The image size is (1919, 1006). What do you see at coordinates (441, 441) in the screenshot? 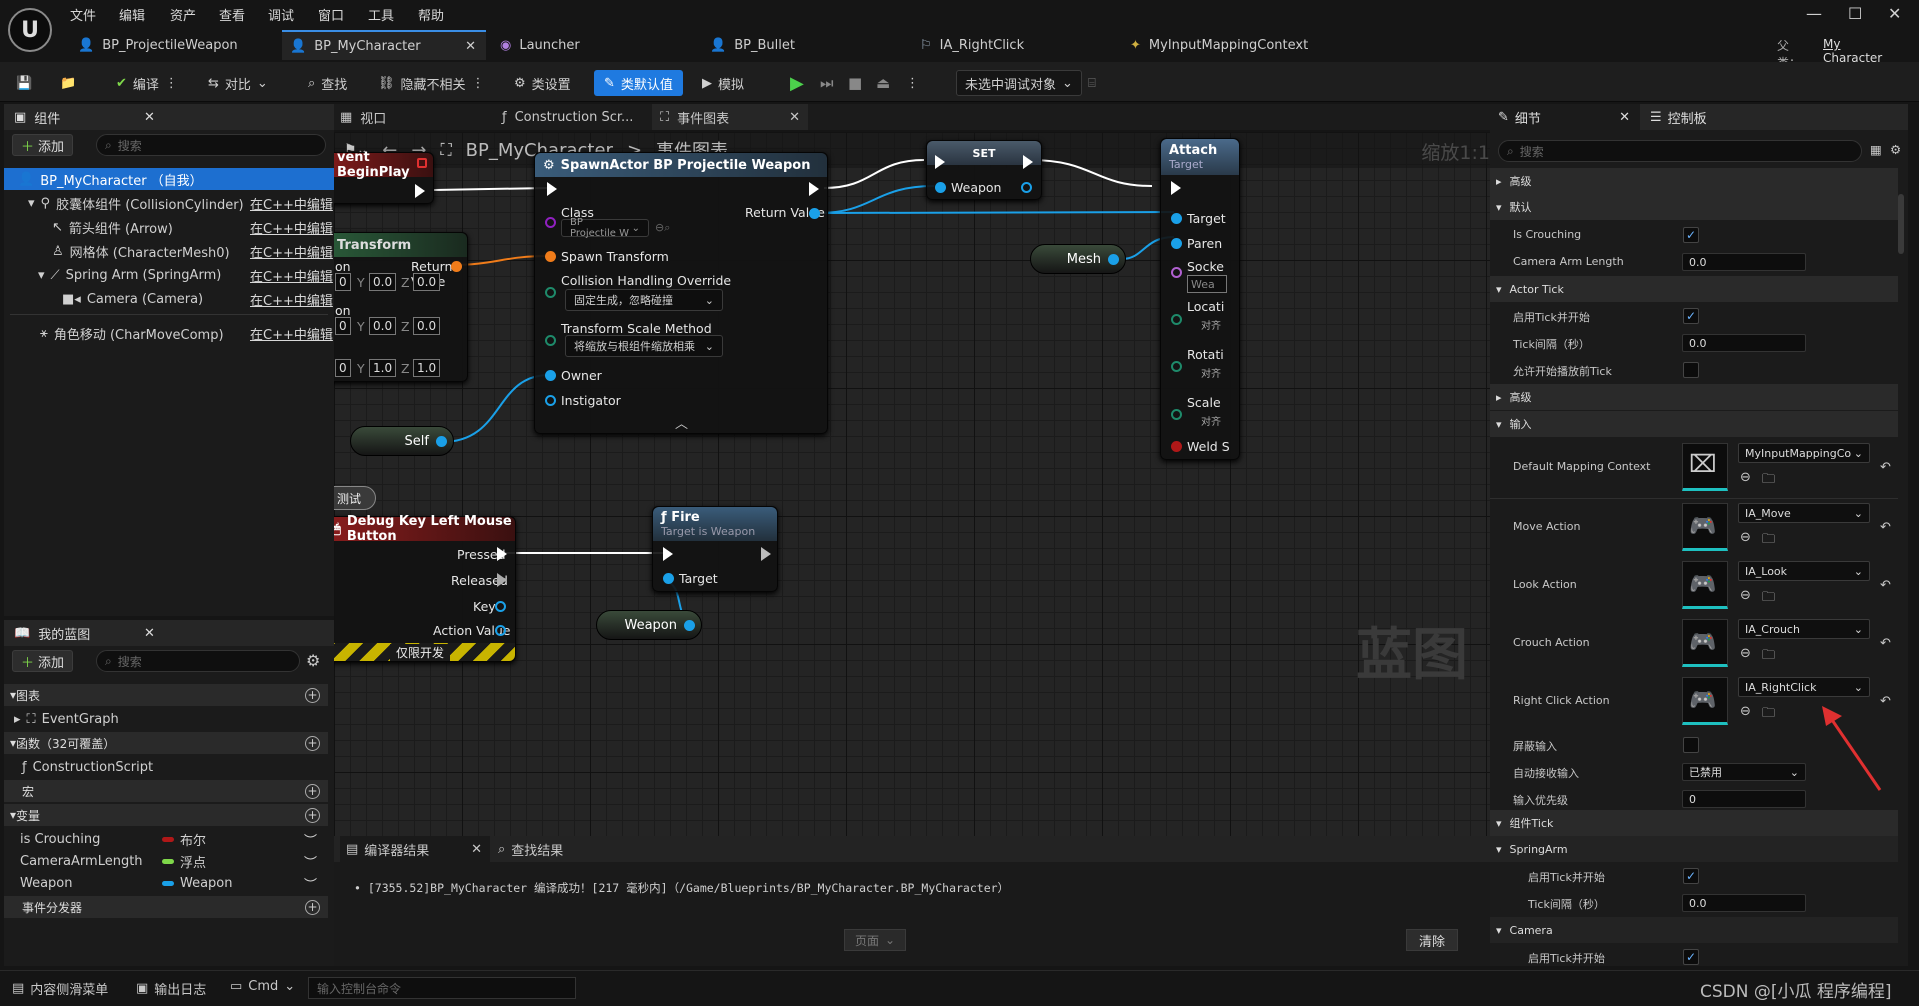
I see `self-out-pin` at bounding box center [441, 441].